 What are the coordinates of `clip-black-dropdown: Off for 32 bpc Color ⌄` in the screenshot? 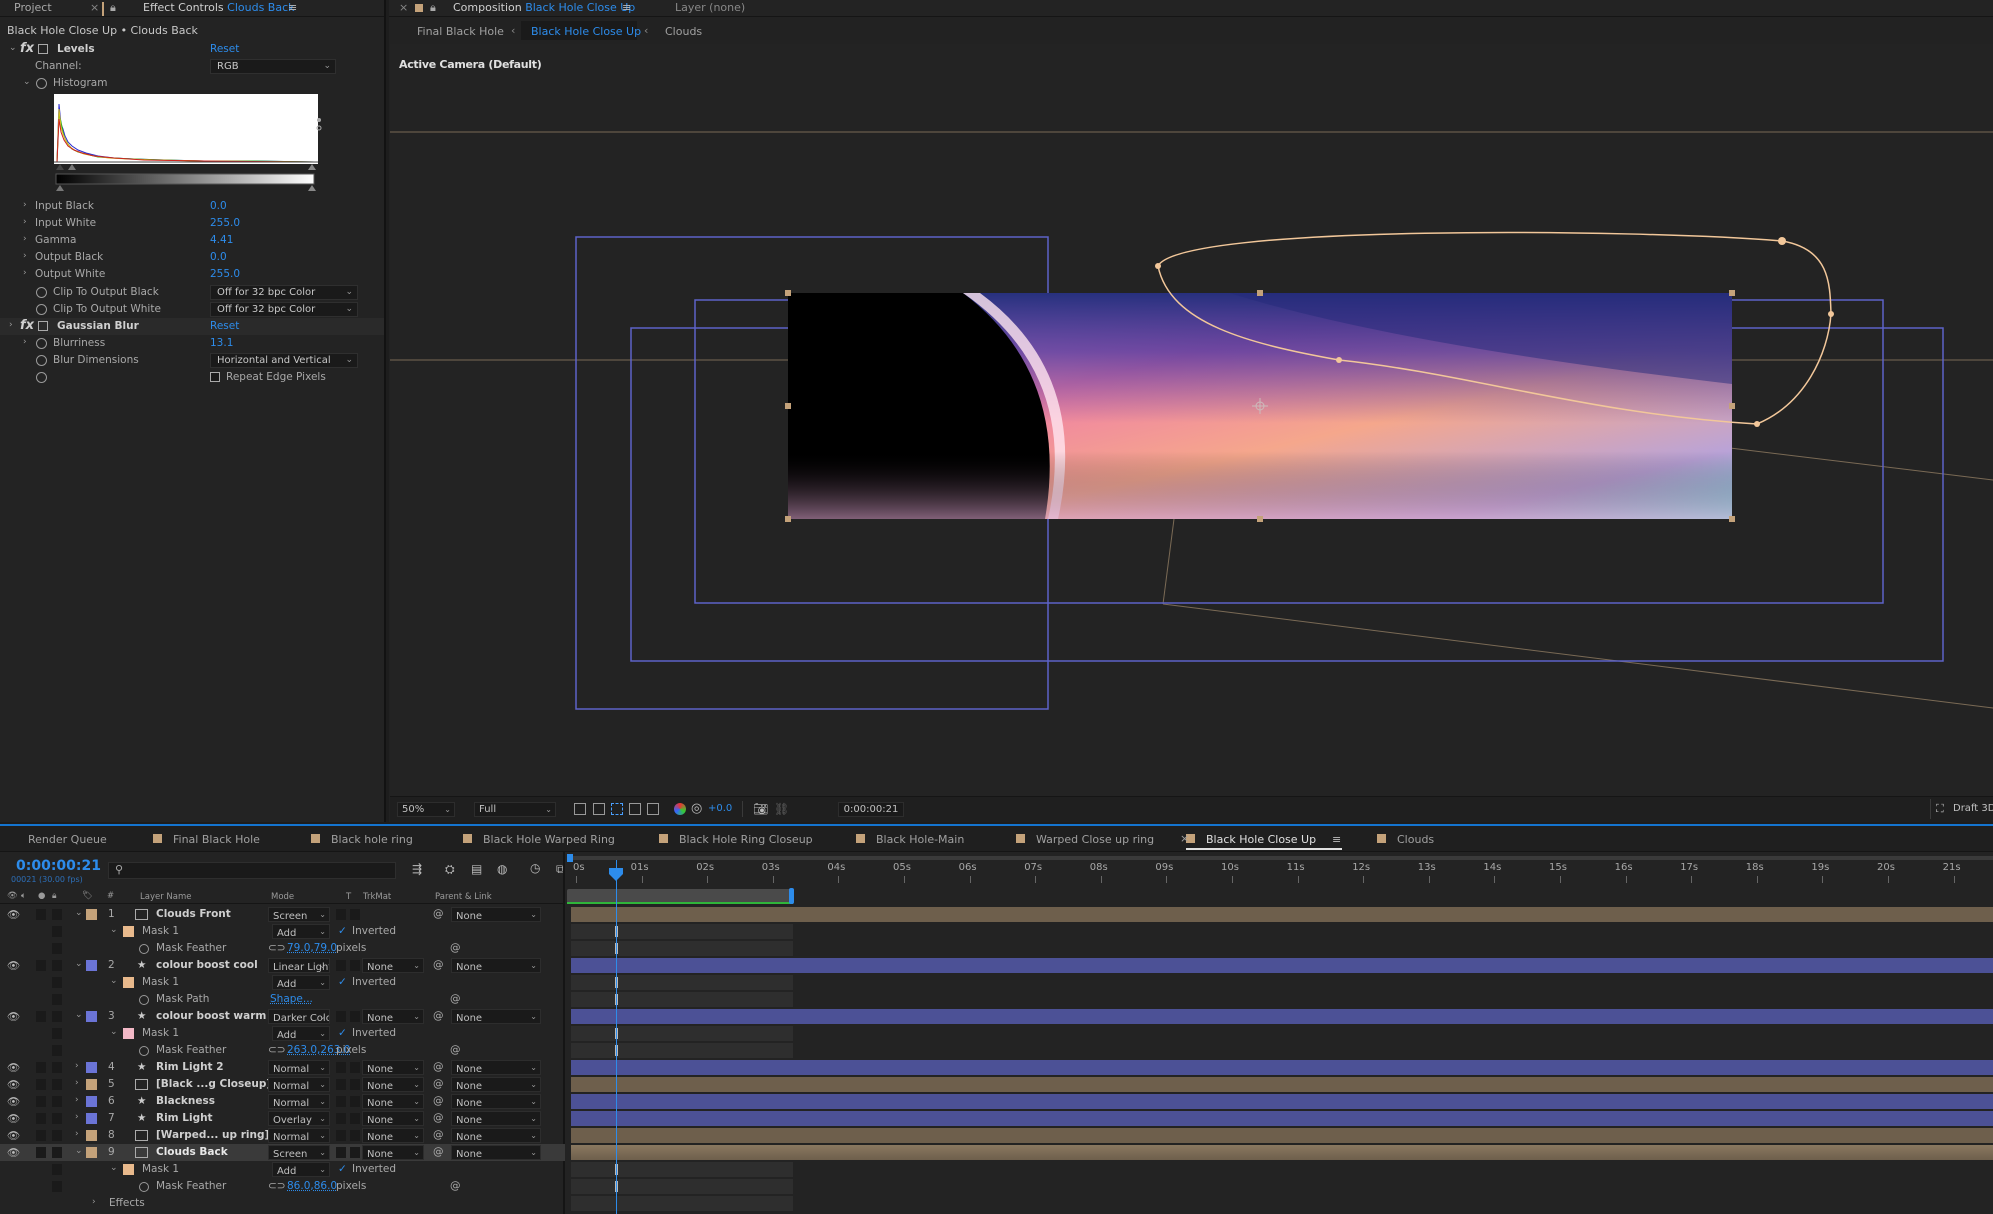 It's located at (284, 292).